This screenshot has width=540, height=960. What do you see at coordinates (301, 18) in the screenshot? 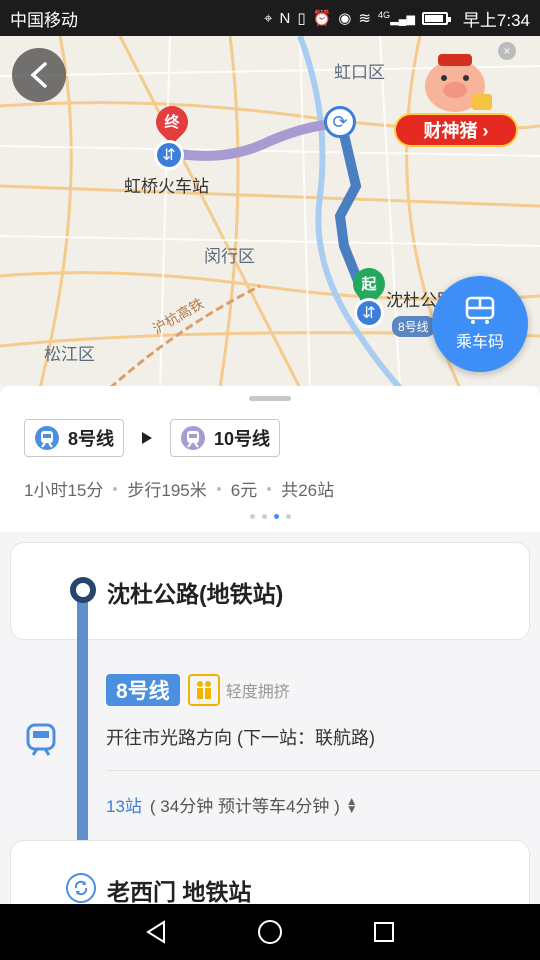
I see `vibrate-icon: ▯` at bounding box center [301, 18].